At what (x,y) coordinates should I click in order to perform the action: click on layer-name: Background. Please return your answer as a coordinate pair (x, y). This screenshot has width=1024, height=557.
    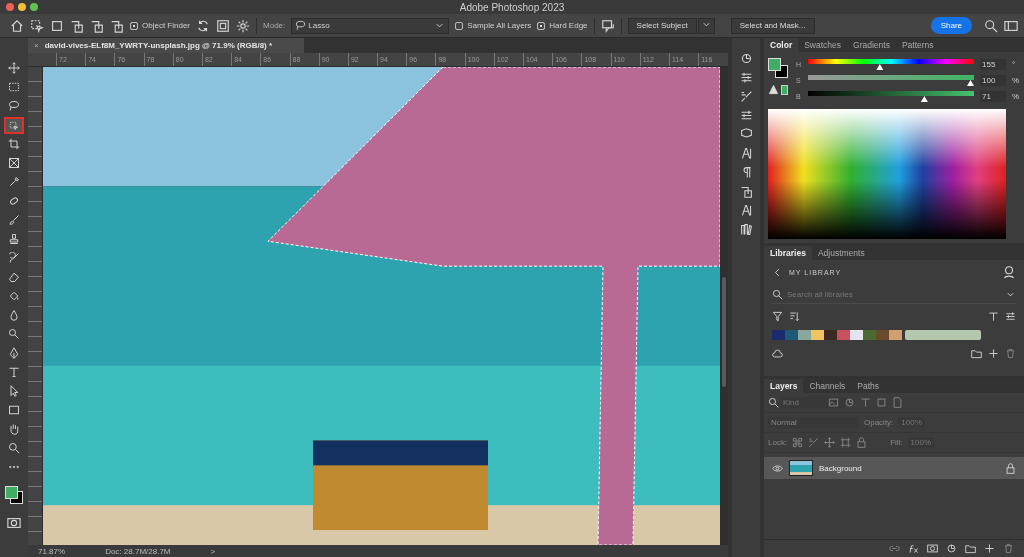
    Looking at the image, I should click on (840, 468).